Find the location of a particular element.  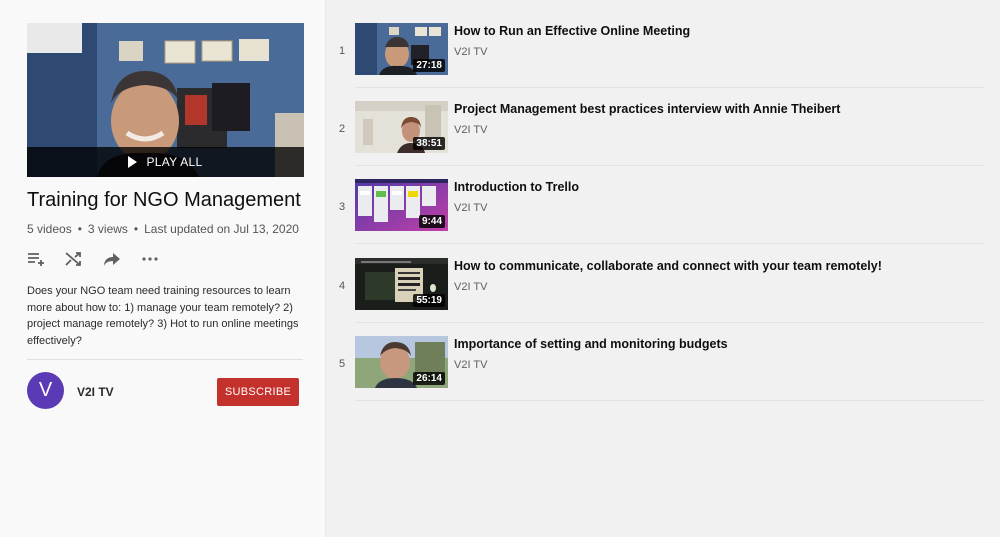

video-index: 1 is located at coordinates (342, 51).